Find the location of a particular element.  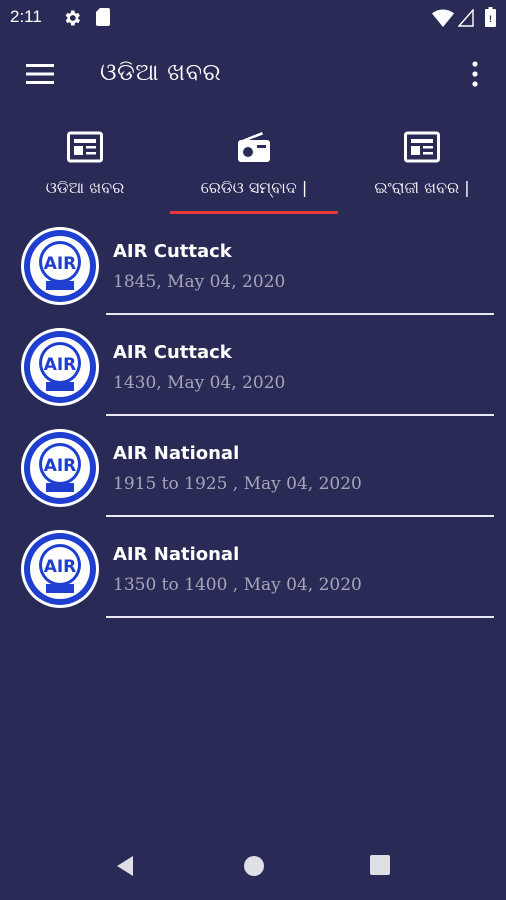

app-title: ଓଡିଆ ଖବର is located at coordinates (161, 72).